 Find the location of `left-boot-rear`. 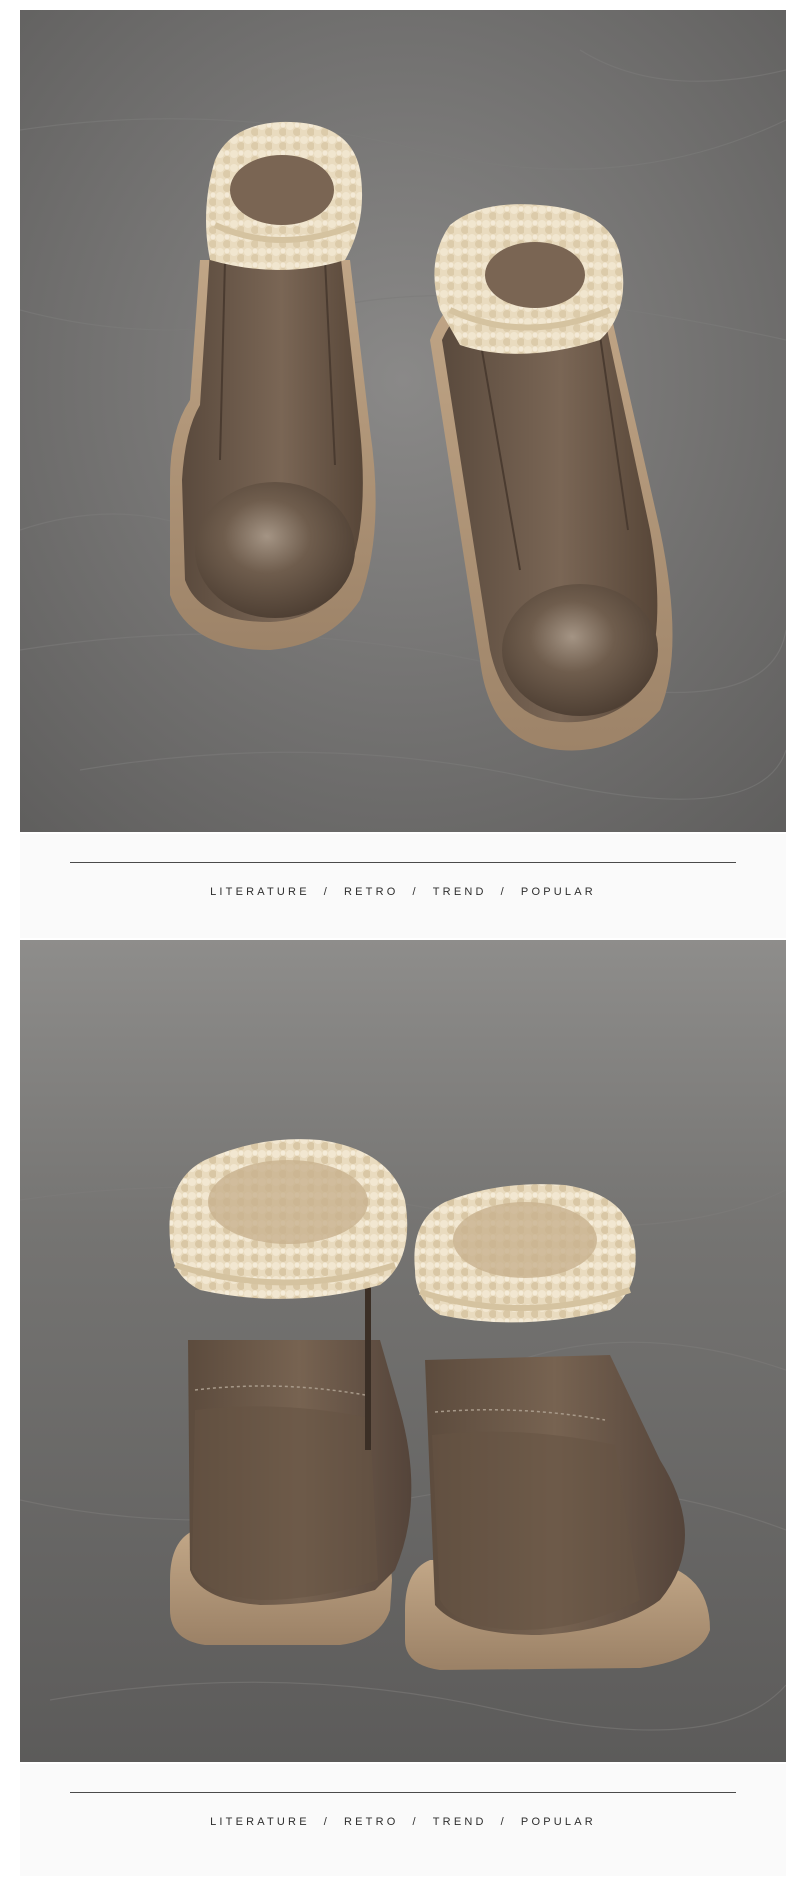

left-boot-rear is located at coordinates (290, 1392).